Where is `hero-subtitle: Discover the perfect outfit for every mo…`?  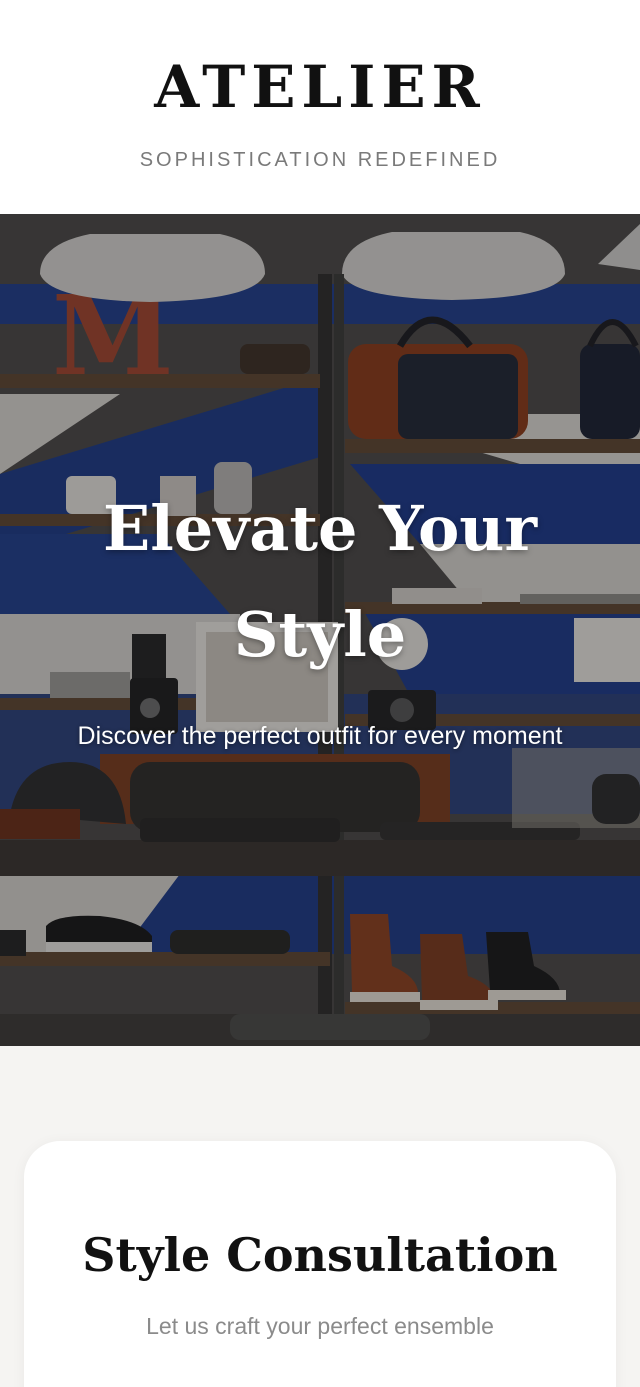 hero-subtitle: Discover the perfect outfit for every mo… is located at coordinates (320, 736).